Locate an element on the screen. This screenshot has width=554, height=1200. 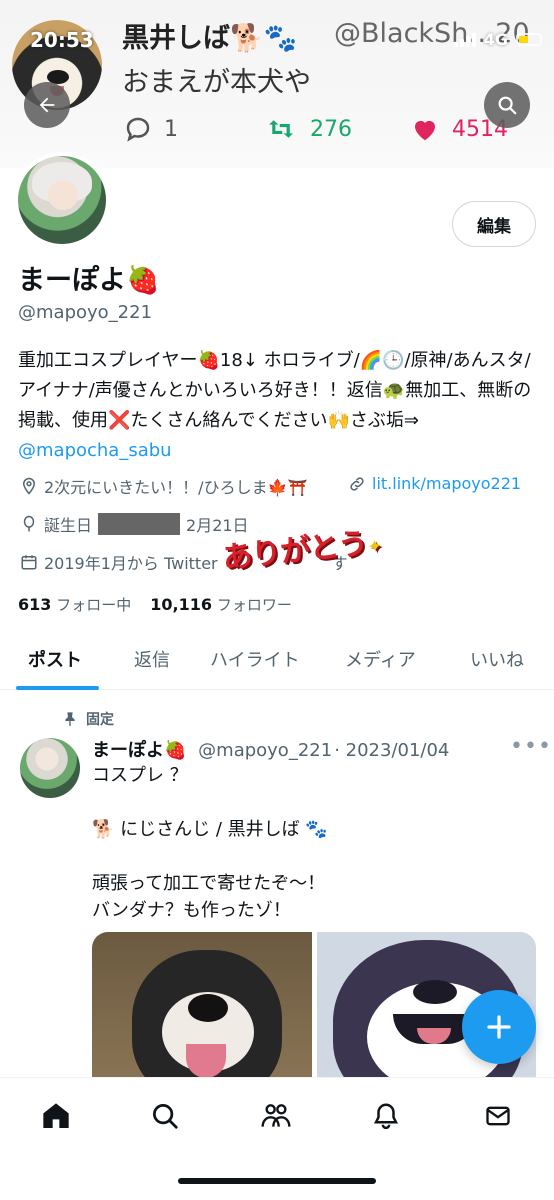
tweet-image-photo is located at coordinates (202, 1007).